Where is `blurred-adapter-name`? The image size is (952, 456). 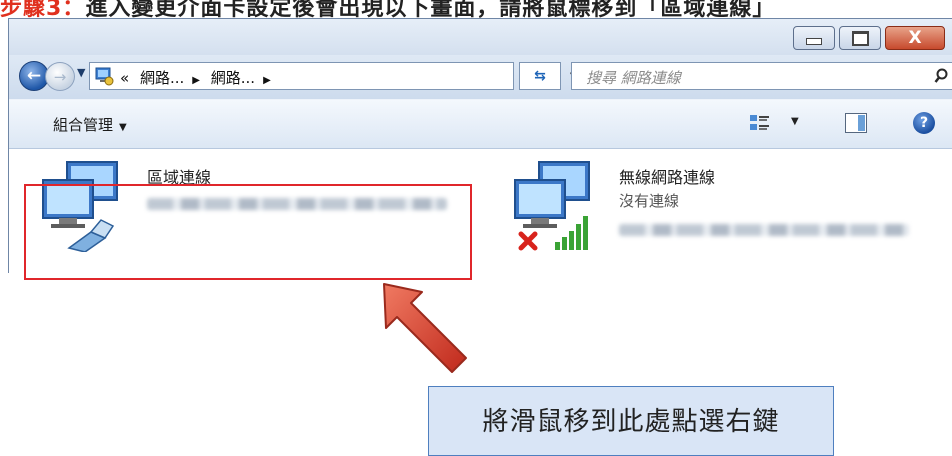 blurred-adapter-name is located at coordinates (764, 230).